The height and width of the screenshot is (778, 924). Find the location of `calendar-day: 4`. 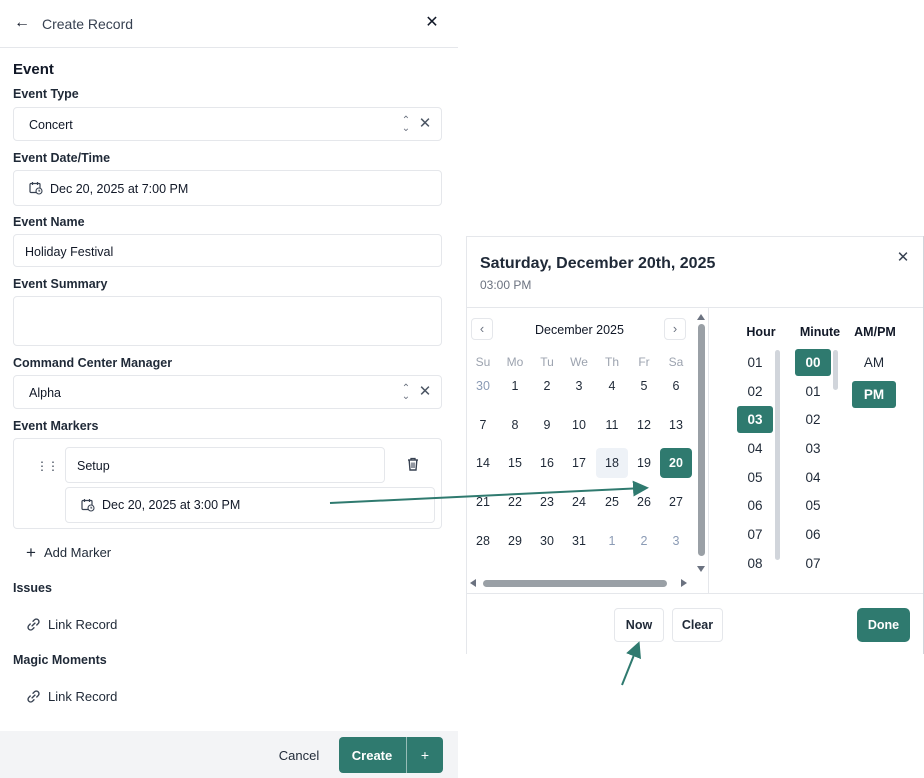

calendar-day: 4 is located at coordinates (612, 386).